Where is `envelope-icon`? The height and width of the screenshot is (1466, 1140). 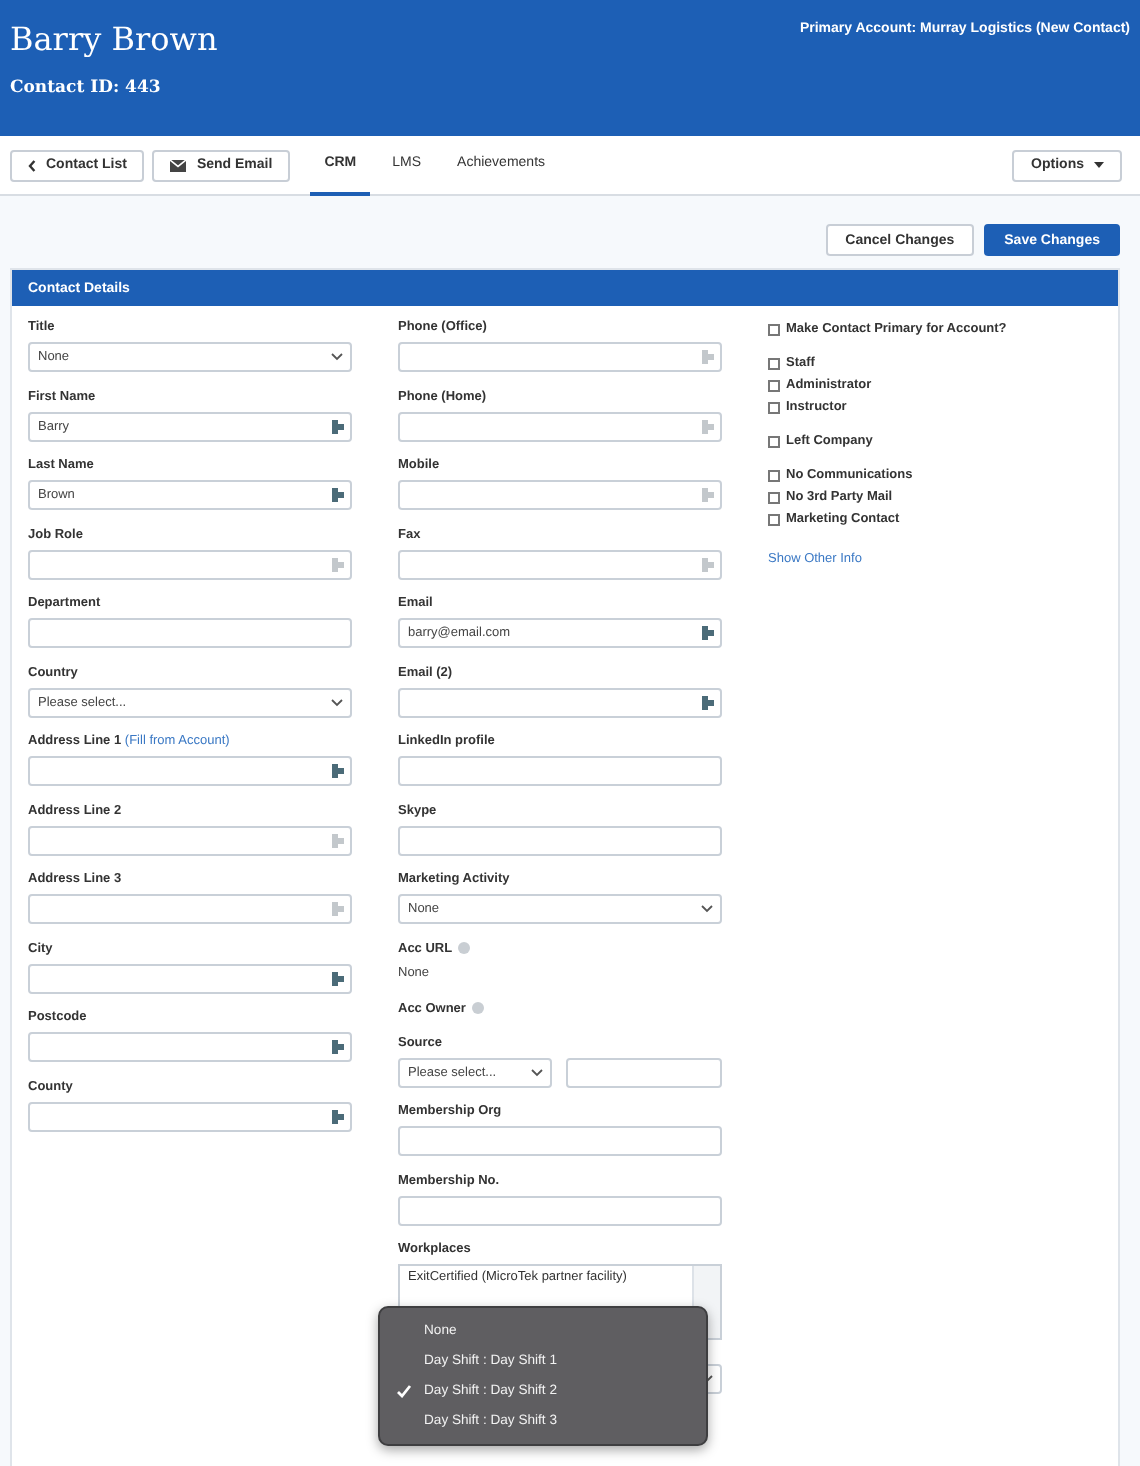
envelope-icon is located at coordinates (178, 165).